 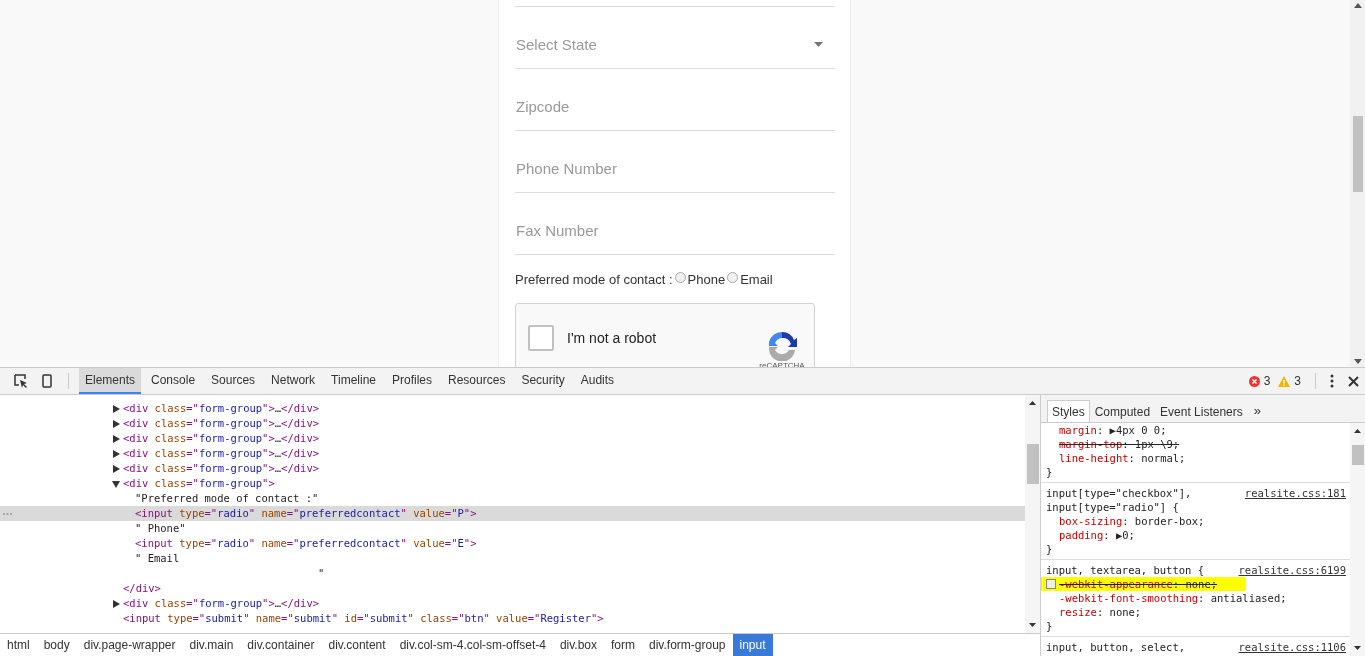 I want to click on dom-node: </div>, so click(x=142, y=588).